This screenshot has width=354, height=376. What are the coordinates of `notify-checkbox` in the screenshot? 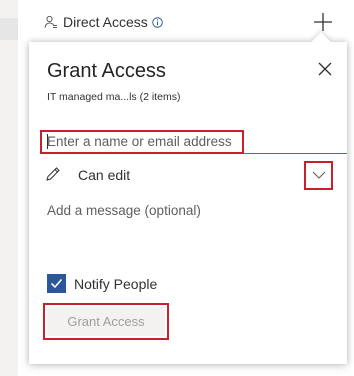 It's located at (56, 283).